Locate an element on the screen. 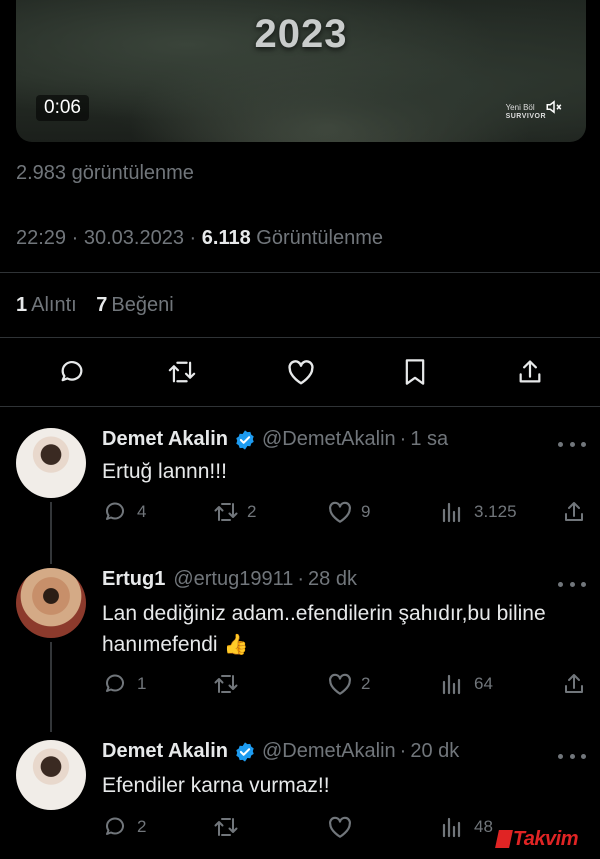  quotes-label: Alıntı is located at coordinates (54, 305).